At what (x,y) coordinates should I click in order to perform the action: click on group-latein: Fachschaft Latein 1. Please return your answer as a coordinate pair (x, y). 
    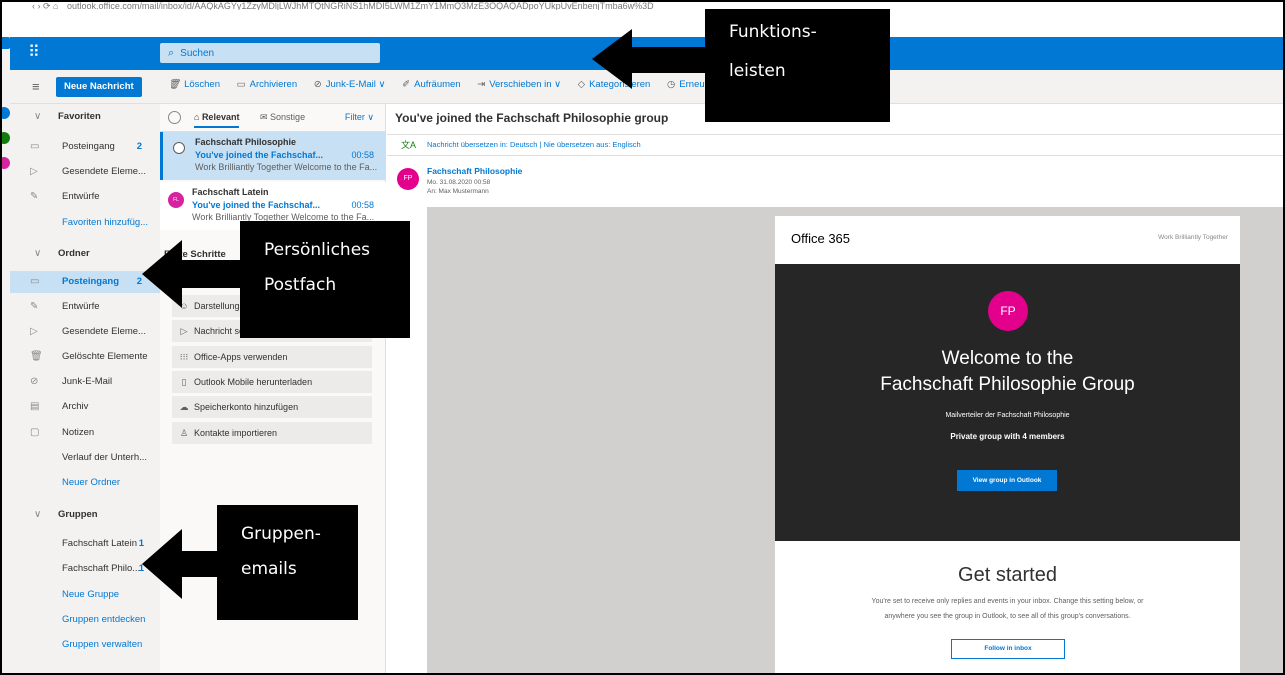
    Looking at the image, I should click on (85, 544).